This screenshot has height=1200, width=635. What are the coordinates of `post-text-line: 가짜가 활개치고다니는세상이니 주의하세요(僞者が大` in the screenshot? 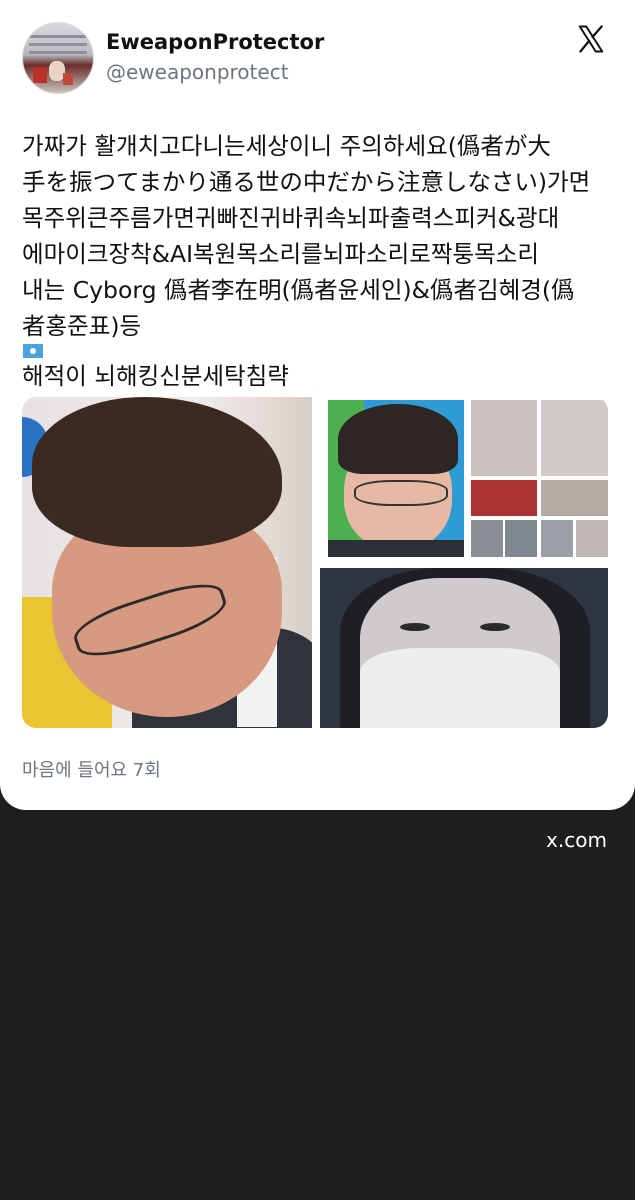 It's located at (286, 146).